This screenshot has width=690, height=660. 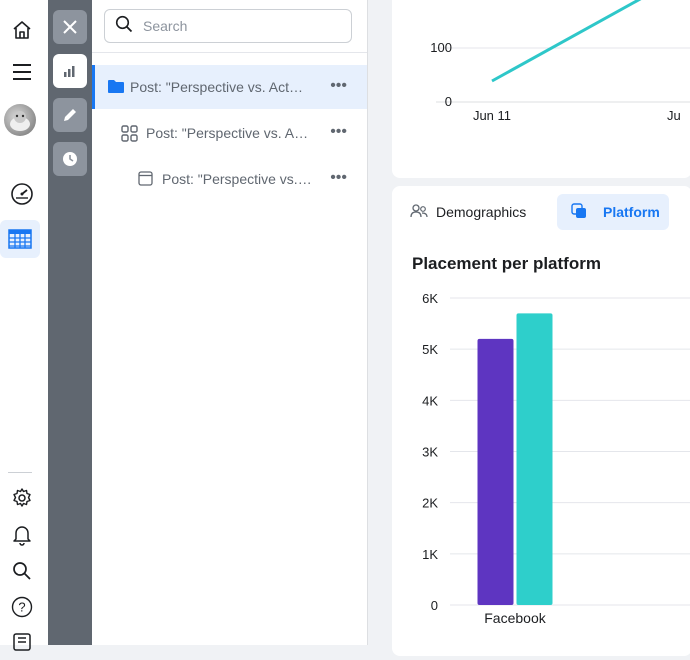 What do you see at coordinates (70, 159) in the screenshot?
I see `clock-icon` at bounding box center [70, 159].